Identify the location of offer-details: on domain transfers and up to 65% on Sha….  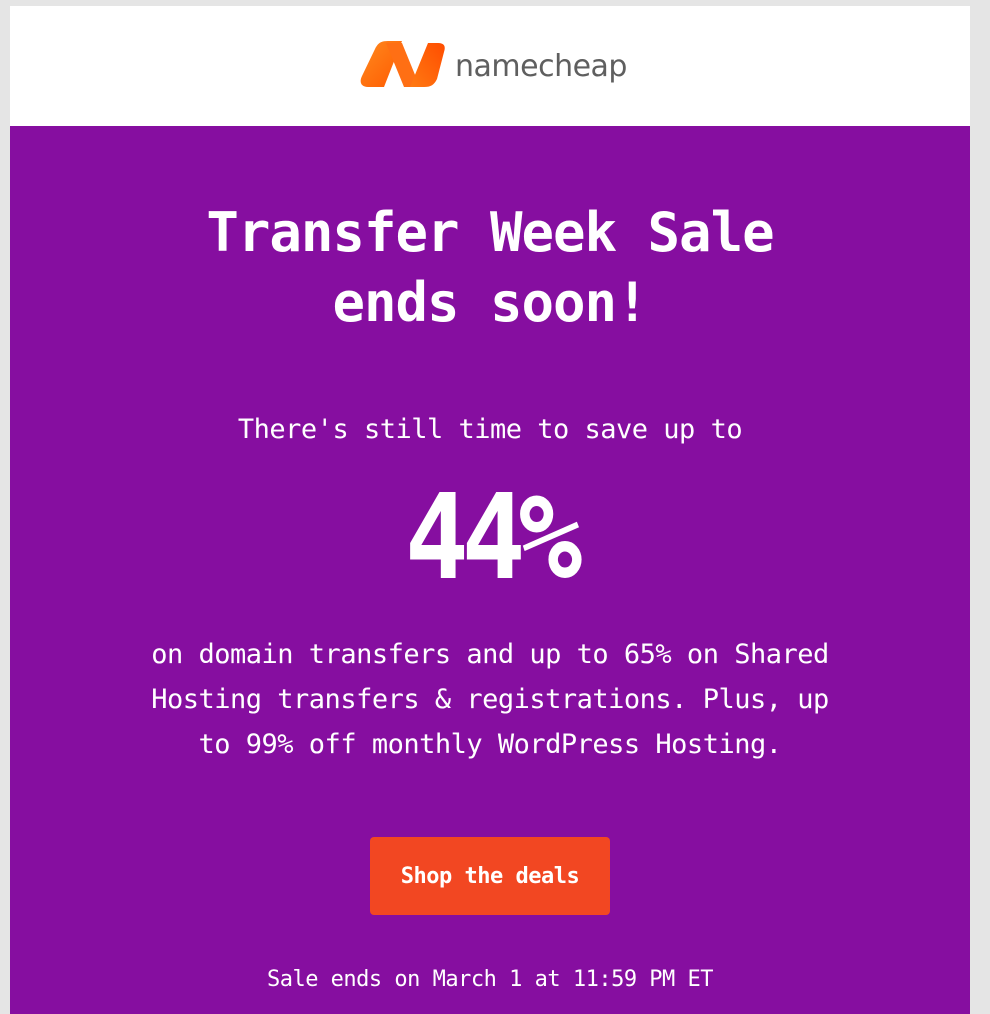
(490, 699).